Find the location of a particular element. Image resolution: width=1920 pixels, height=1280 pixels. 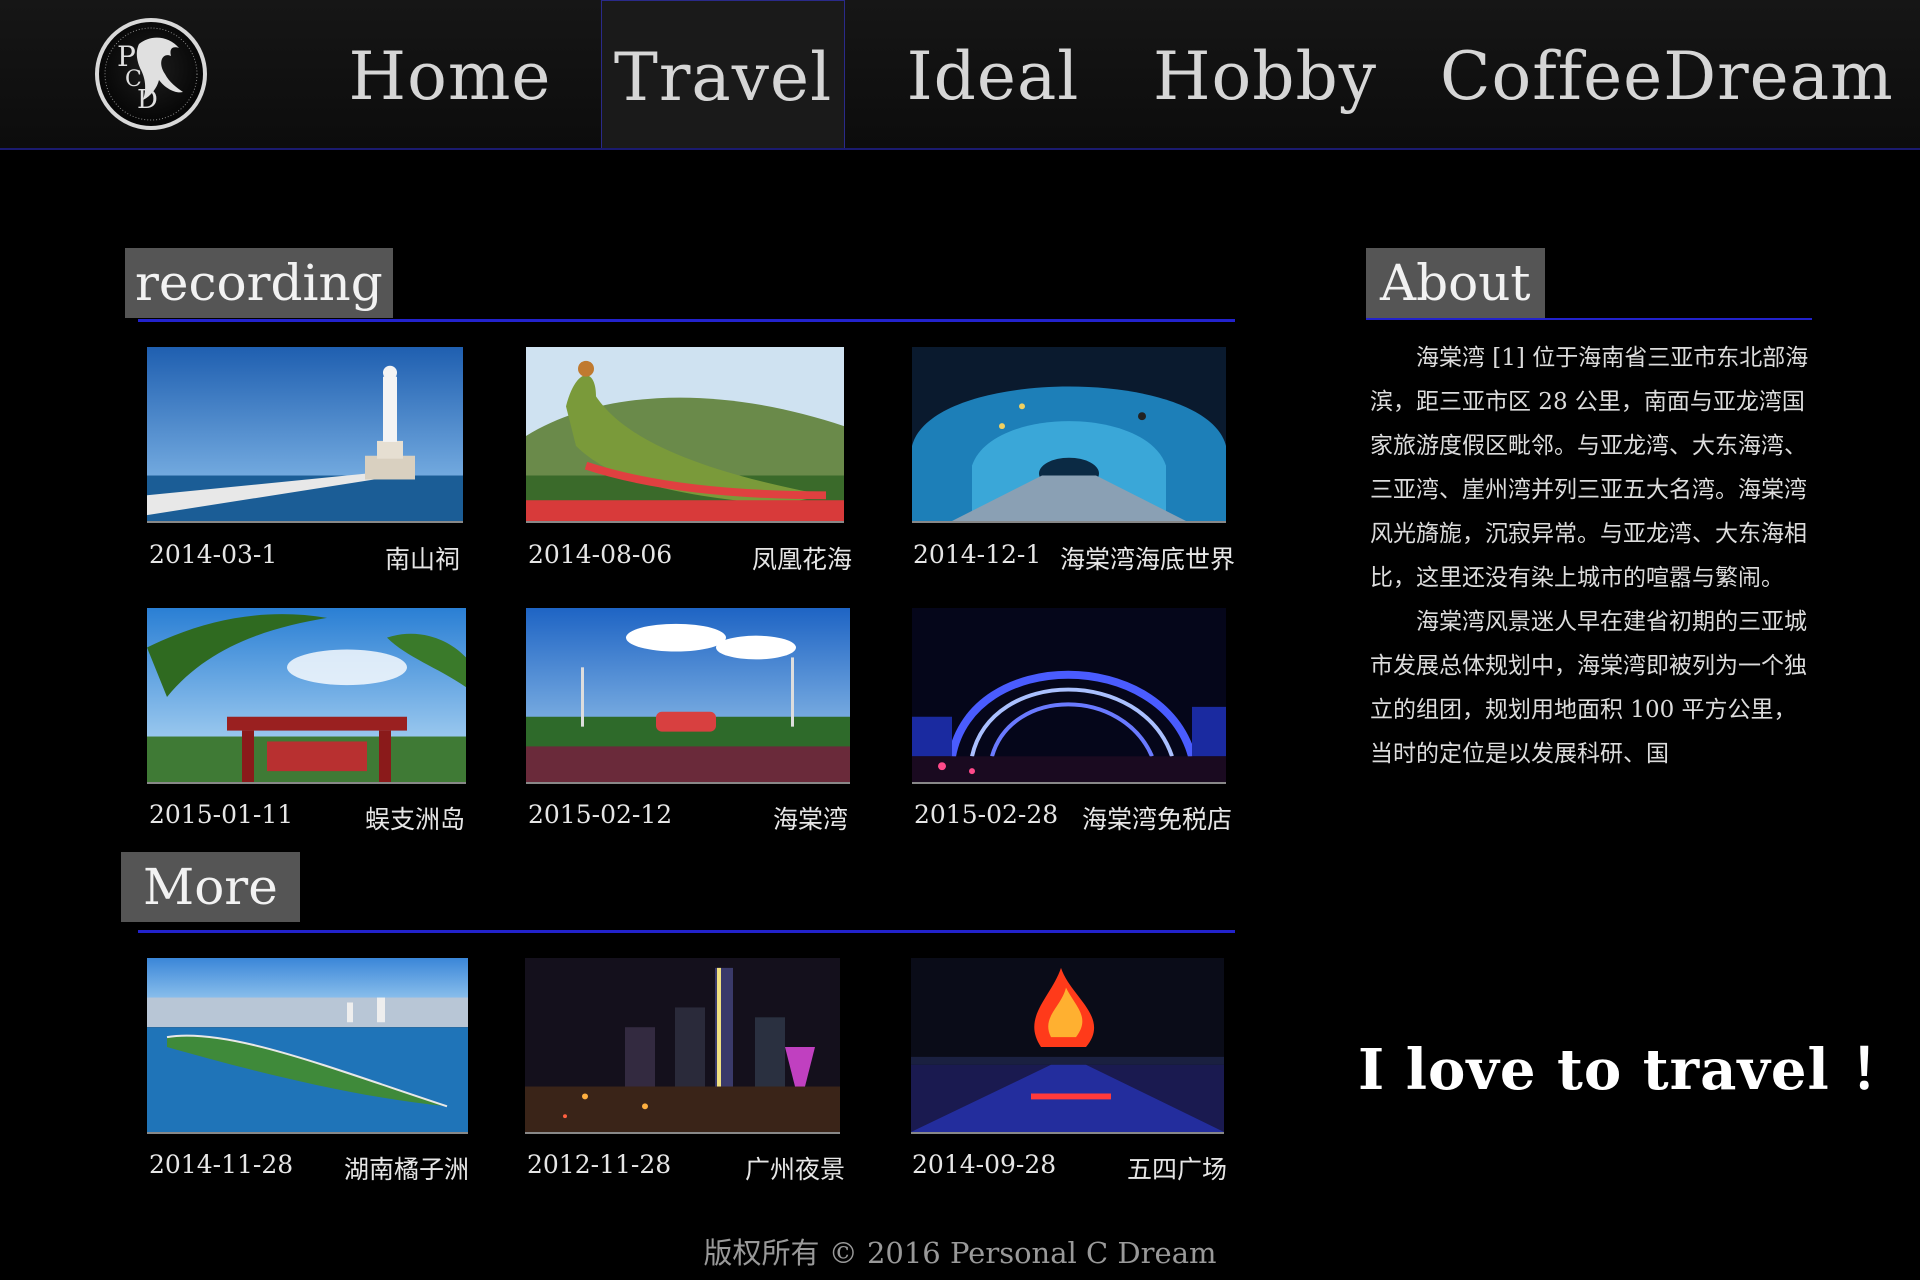

aquarium-tunnel-photo-icon is located at coordinates (1069, 434).